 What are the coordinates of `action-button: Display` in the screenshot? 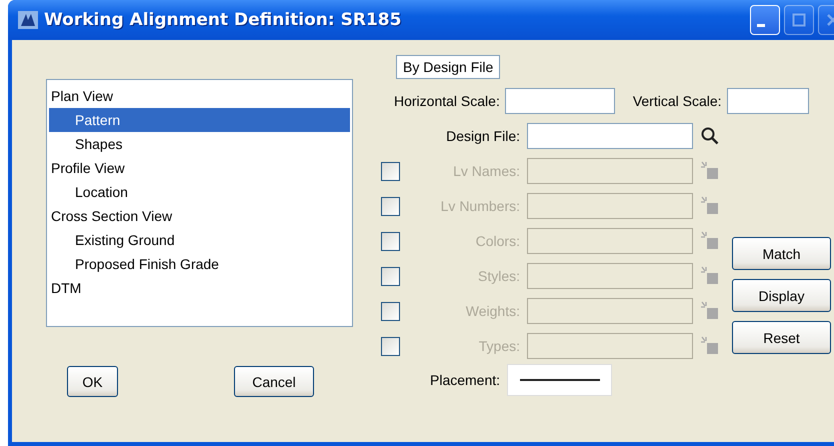 It's located at (781, 295).